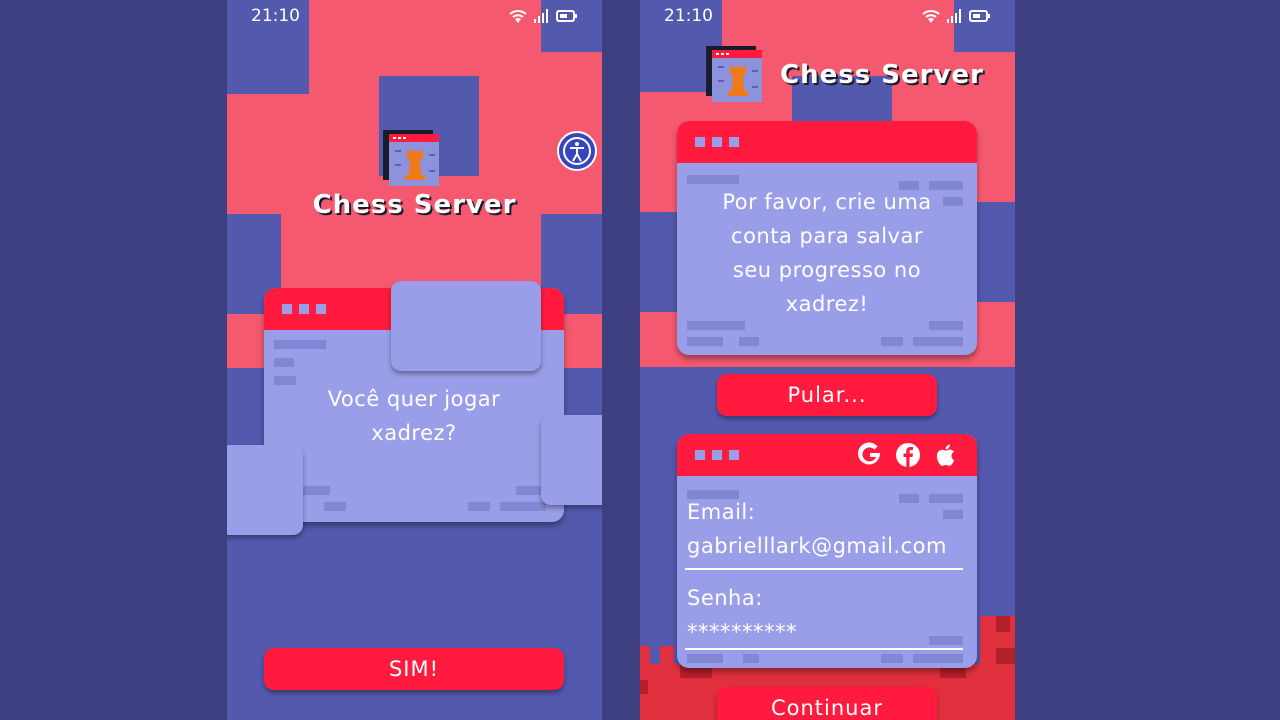 This screenshot has height=720, width=1280. What do you see at coordinates (817, 546) in the screenshot?
I see `email-field: gabrielllark@gmail.com` at bounding box center [817, 546].